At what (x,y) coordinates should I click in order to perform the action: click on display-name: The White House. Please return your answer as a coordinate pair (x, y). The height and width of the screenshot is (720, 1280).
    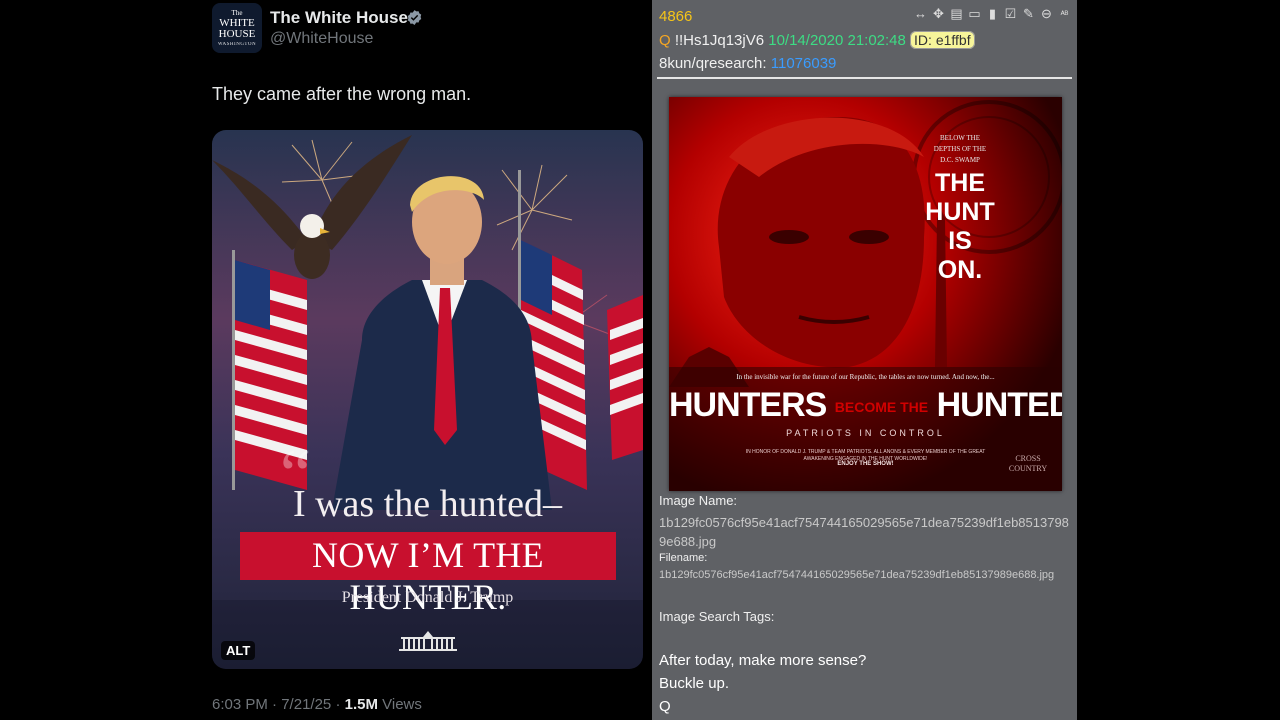
    Looking at the image, I should click on (339, 18).